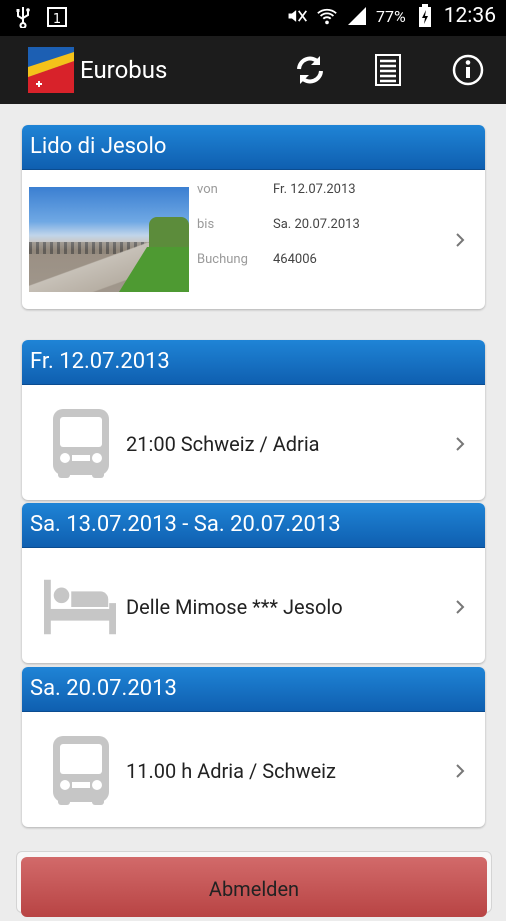 The width and height of the screenshot is (506, 921). Describe the element at coordinates (425, 15) in the screenshot. I see `battery-charging-icon` at that location.